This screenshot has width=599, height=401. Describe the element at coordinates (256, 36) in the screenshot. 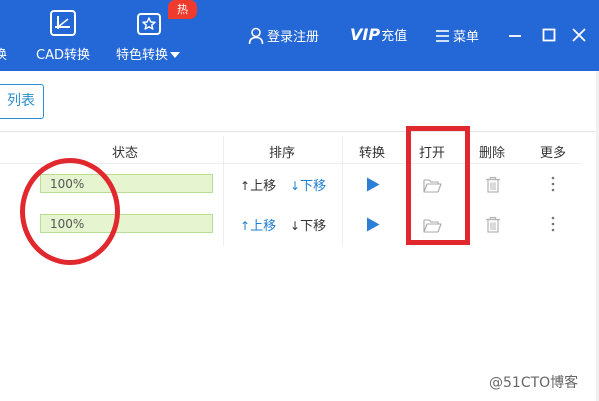

I see `user-icon` at that location.